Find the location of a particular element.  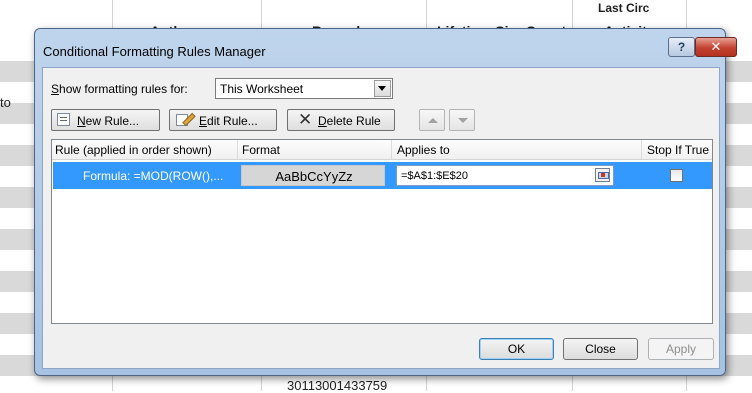

help-button: ? is located at coordinates (681, 47).